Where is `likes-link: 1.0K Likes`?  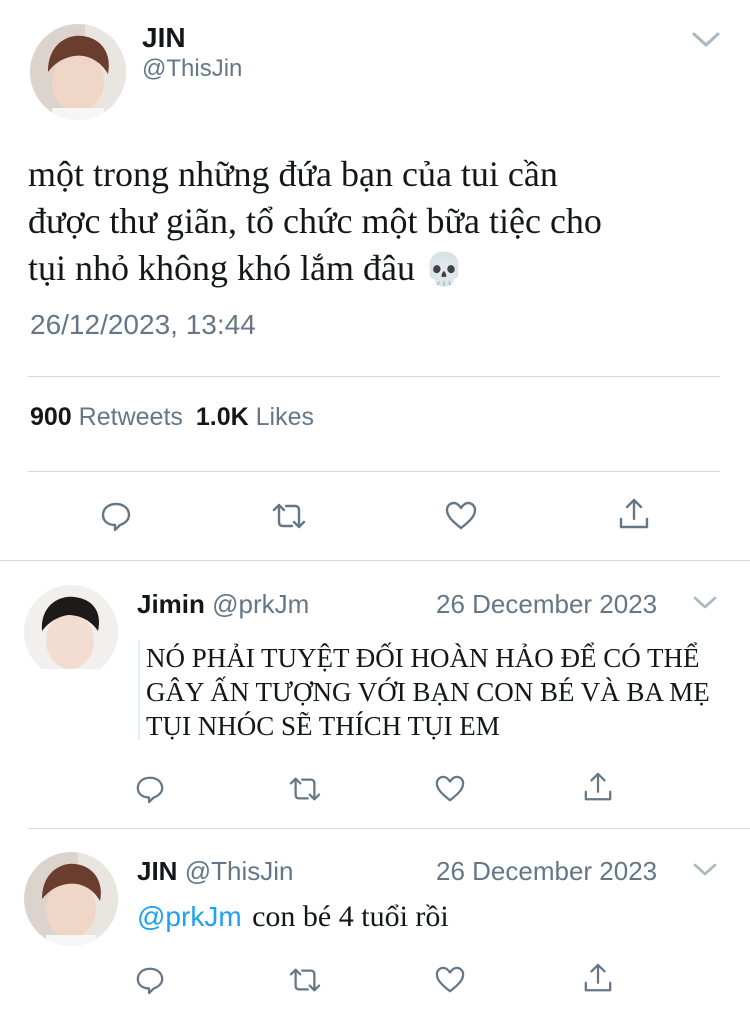
likes-link: 1.0K Likes is located at coordinates (255, 417).